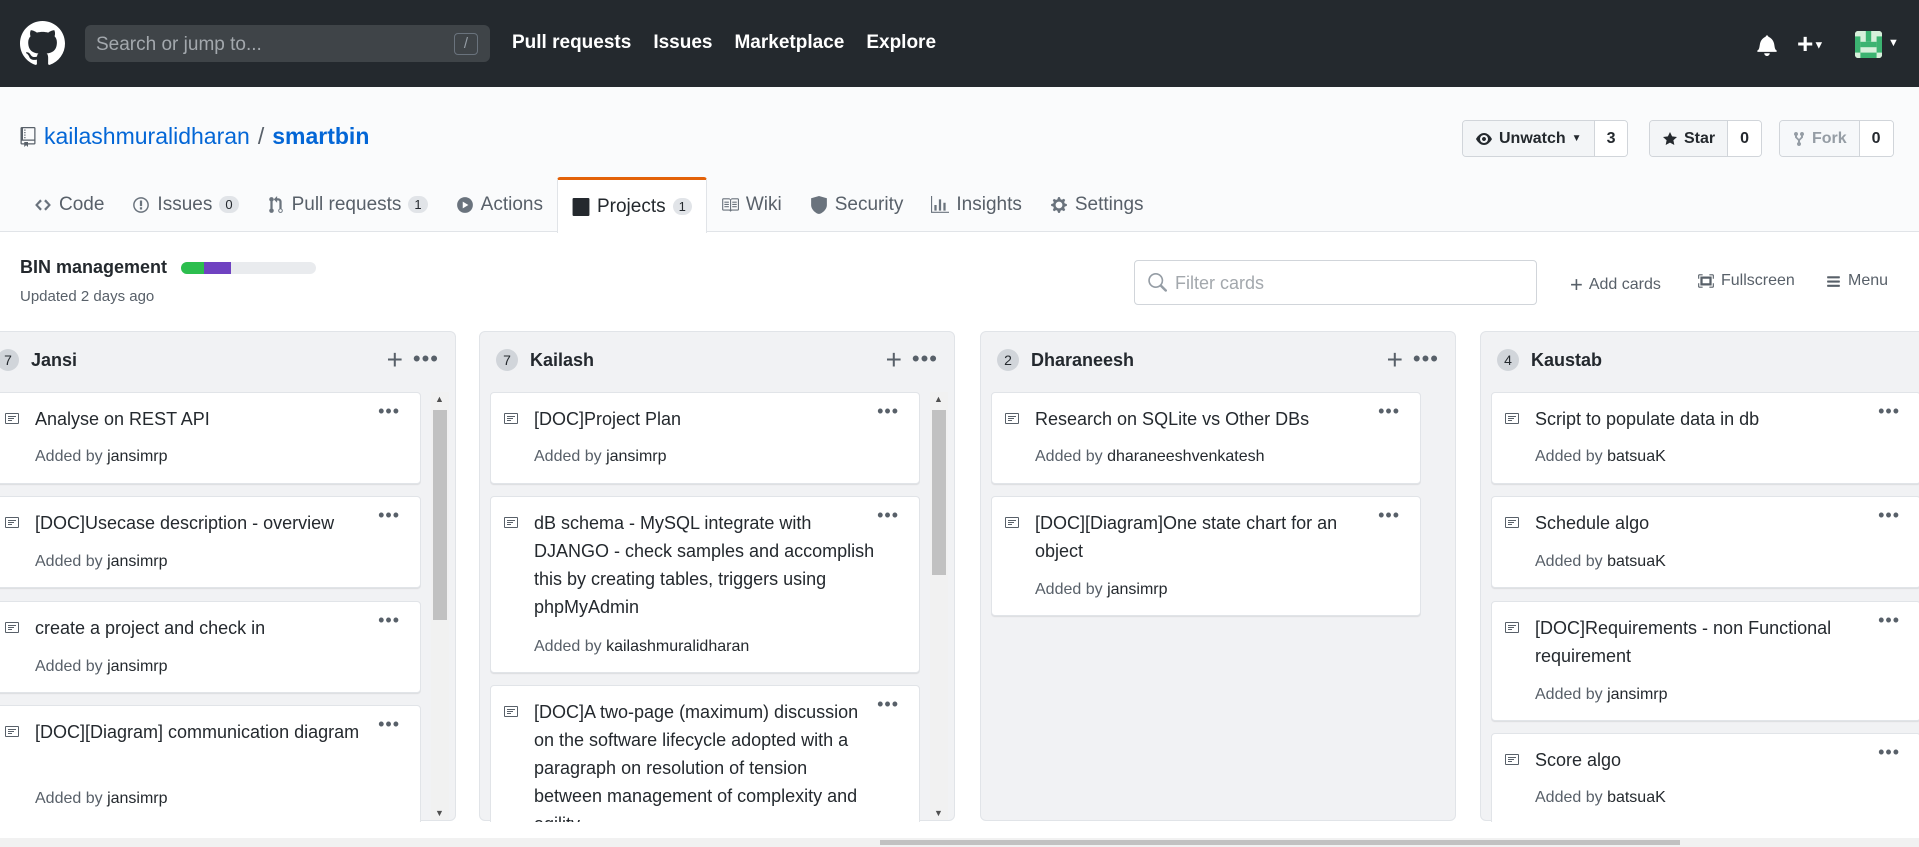 The width and height of the screenshot is (1919, 847). Describe the element at coordinates (499, 204) in the screenshot. I see `tab-actions: Actions` at that location.